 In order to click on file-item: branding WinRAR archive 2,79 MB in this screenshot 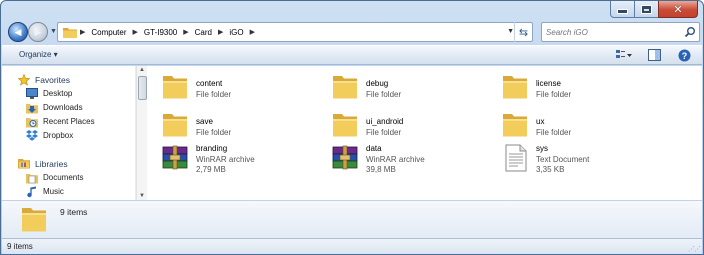, I will do `click(240, 159)`.